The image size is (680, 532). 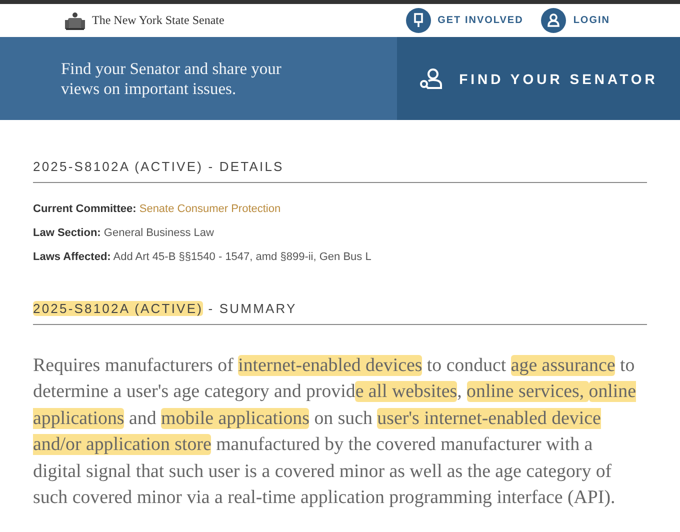 What do you see at coordinates (553, 20) in the screenshot?
I see `user-icon` at bounding box center [553, 20].